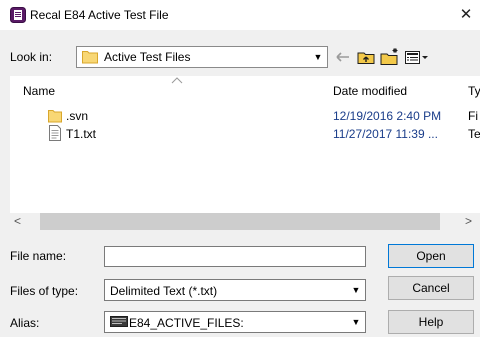 This screenshot has width=480, height=337. What do you see at coordinates (25, 323) in the screenshot?
I see `alias-label: Alias:` at bounding box center [25, 323].